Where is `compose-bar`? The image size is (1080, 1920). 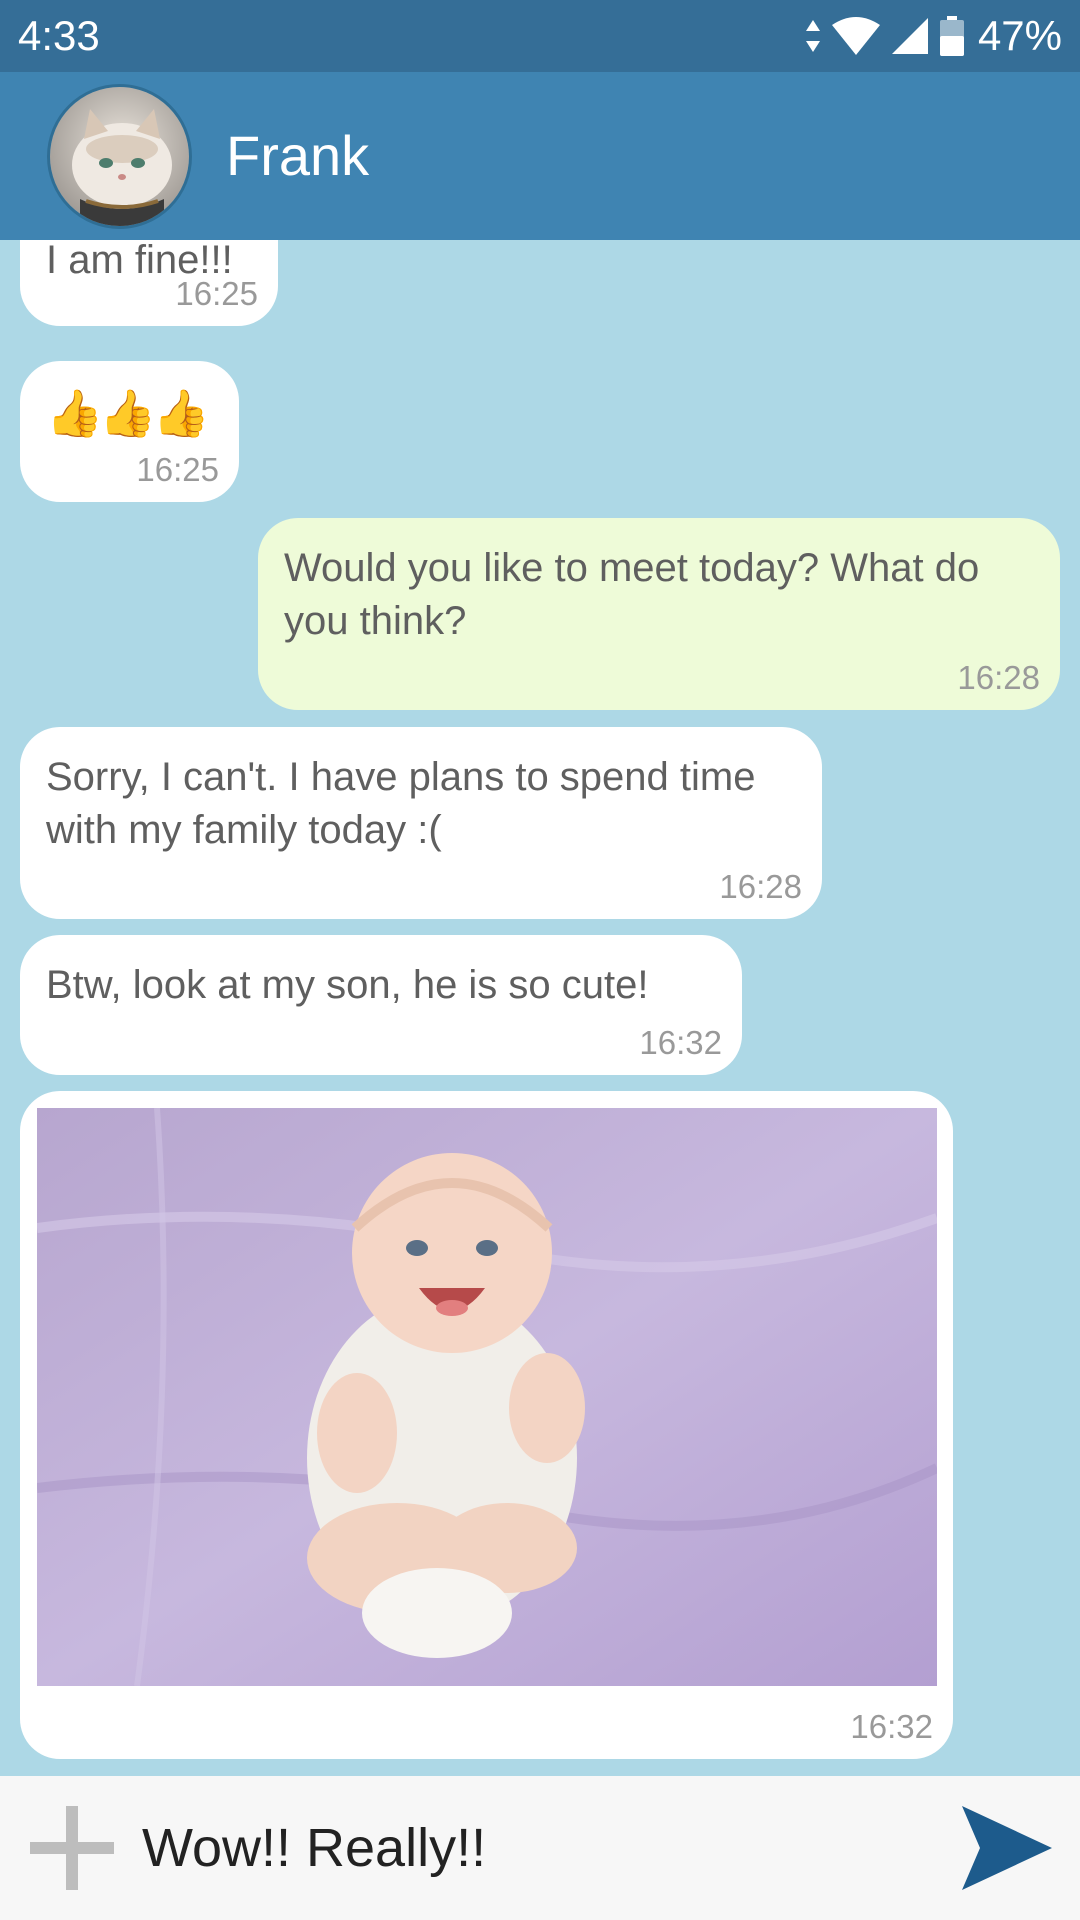 compose-bar is located at coordinates (540, 1848).